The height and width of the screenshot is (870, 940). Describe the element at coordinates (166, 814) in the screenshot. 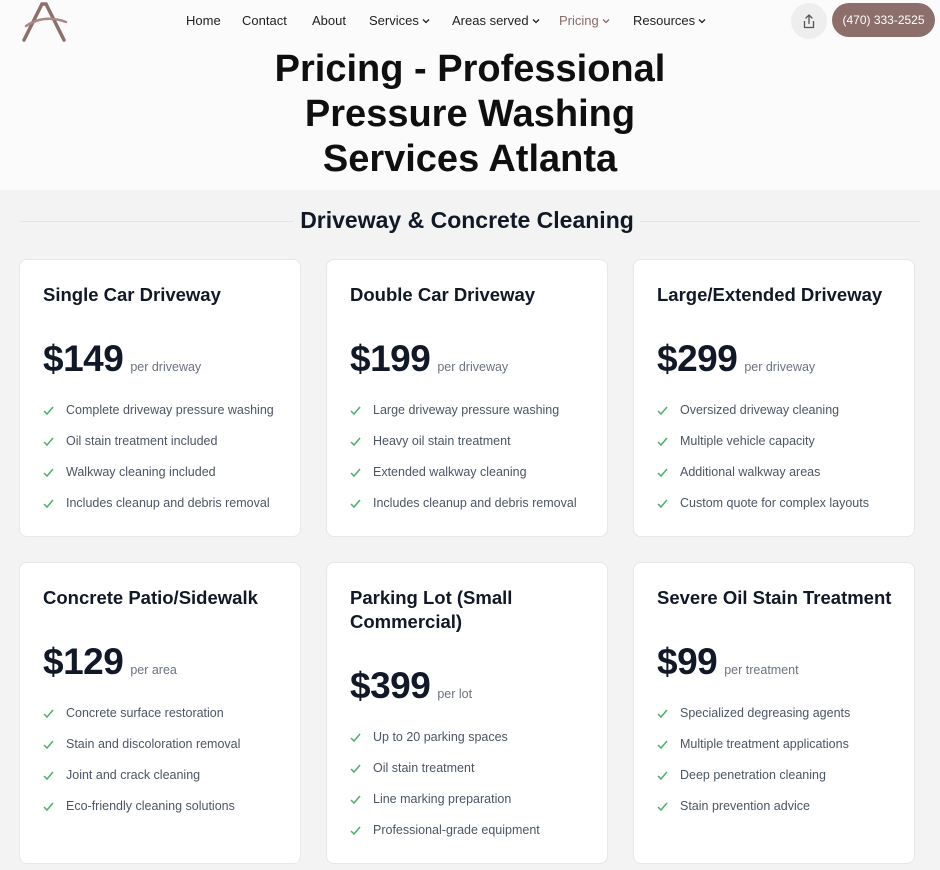

I see `feature-item: Eco-friendly cleaning solutions` at that location.